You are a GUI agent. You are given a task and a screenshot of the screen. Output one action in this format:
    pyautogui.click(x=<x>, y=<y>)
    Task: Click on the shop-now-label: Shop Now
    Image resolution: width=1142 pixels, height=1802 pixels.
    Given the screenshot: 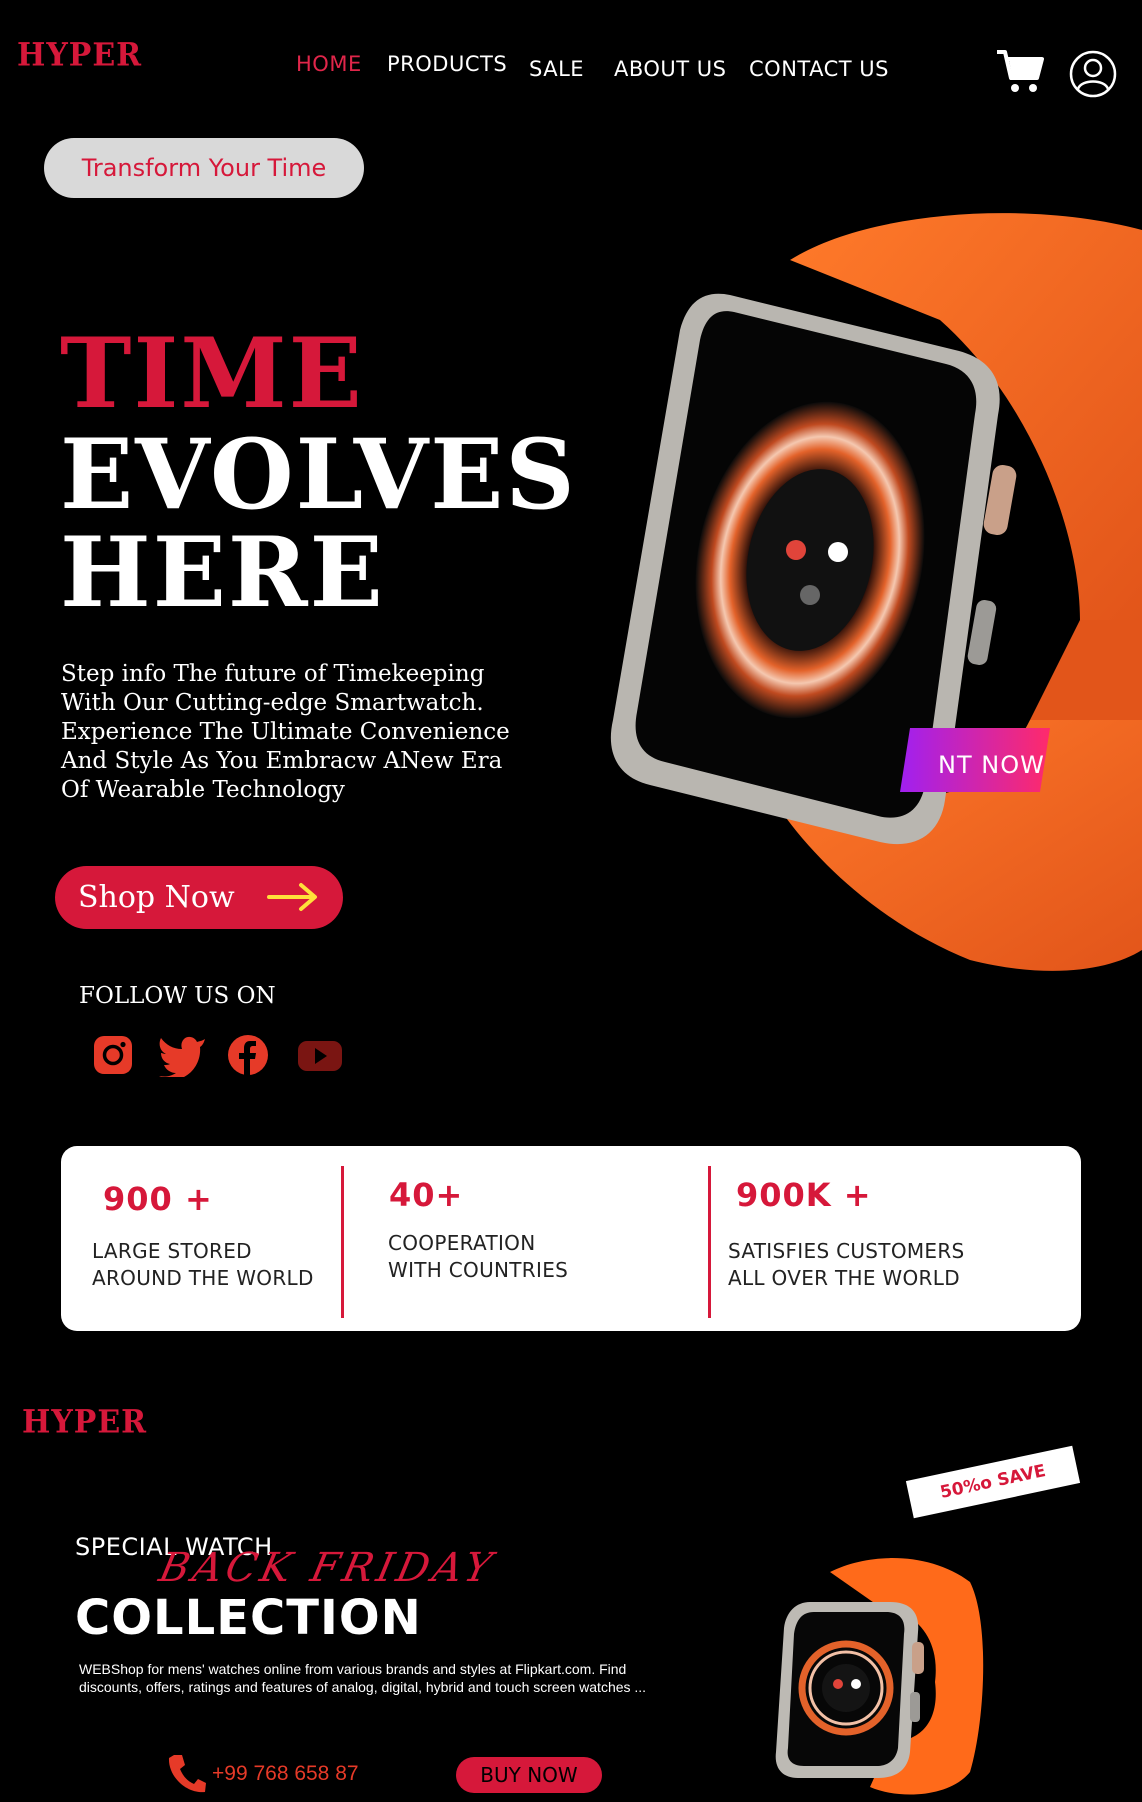 What is the action you would take?
    pyautogui.click(x=156, y=897)
    